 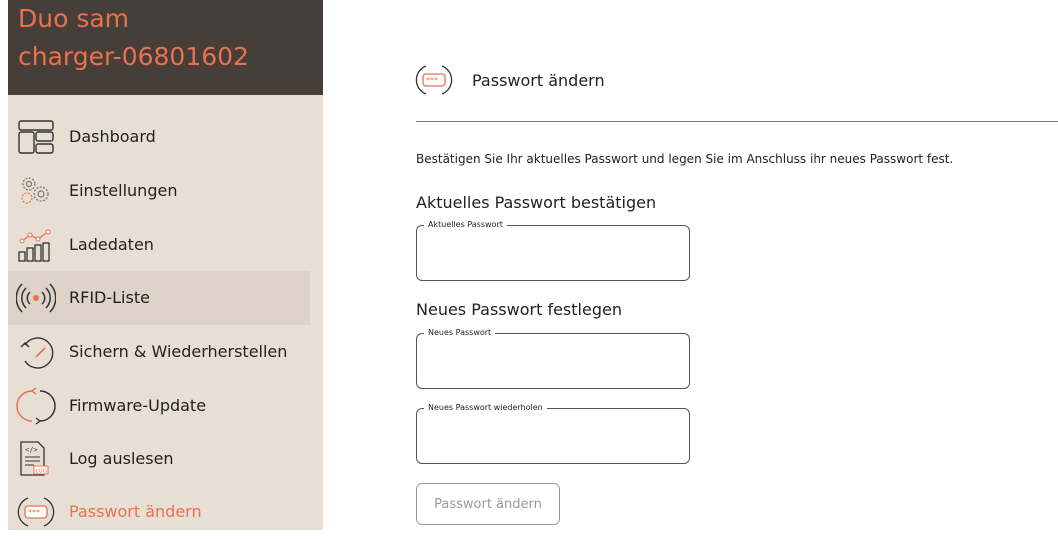 I want to click on field-label: Aktuelles Passwort, so click(x=465, y=225).